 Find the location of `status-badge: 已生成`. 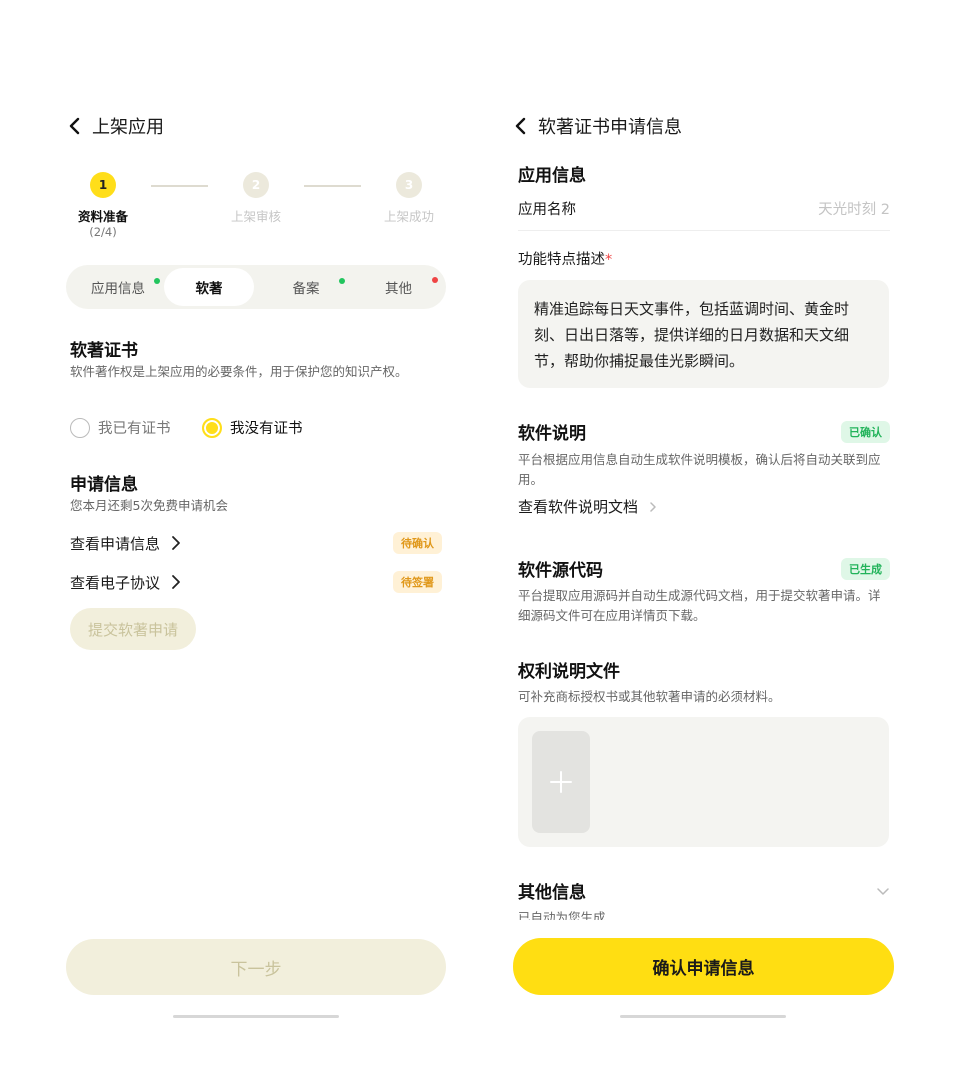

status-badge: 已生成 is located at coordinates (865, 568).